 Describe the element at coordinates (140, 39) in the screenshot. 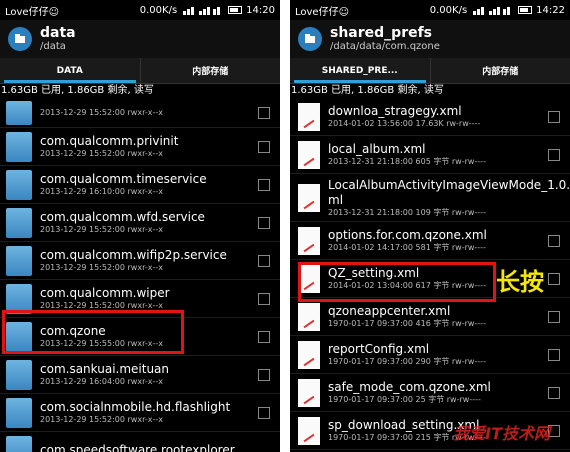

I see `title-bar: data /data` at that location.